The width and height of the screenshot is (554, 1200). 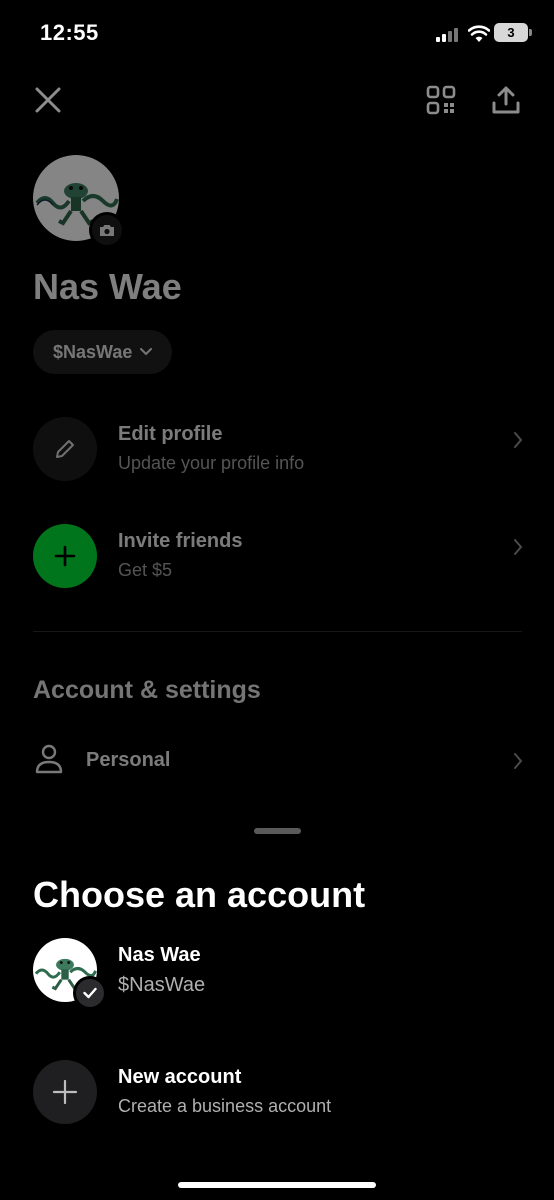 I want to click on close-icon, so click(x=48, y=100).